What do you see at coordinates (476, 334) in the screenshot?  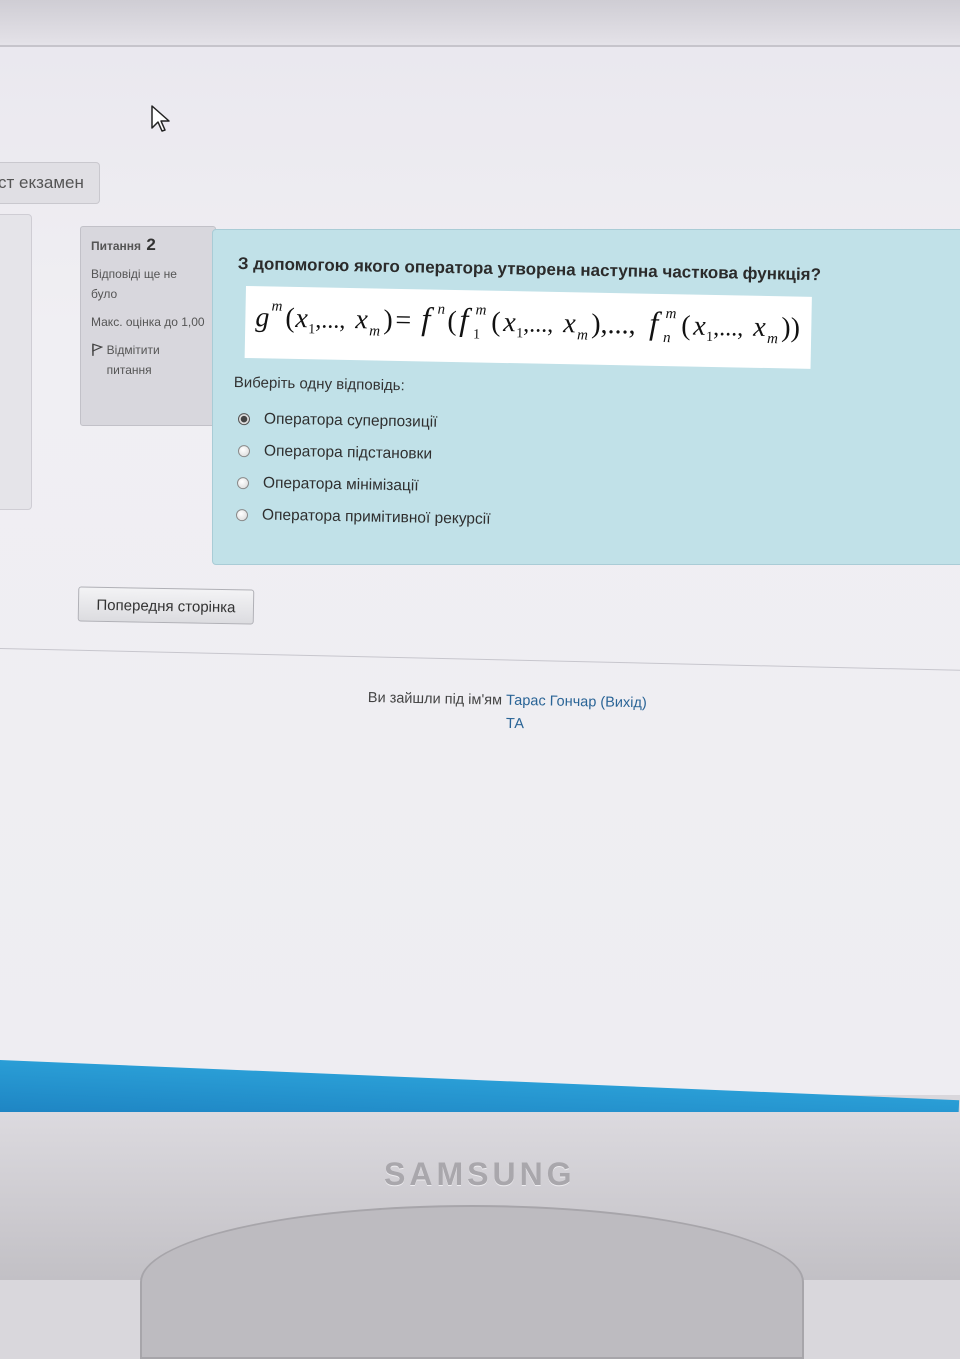 I see `svg-text: 1` at bounding box center [476, 334].